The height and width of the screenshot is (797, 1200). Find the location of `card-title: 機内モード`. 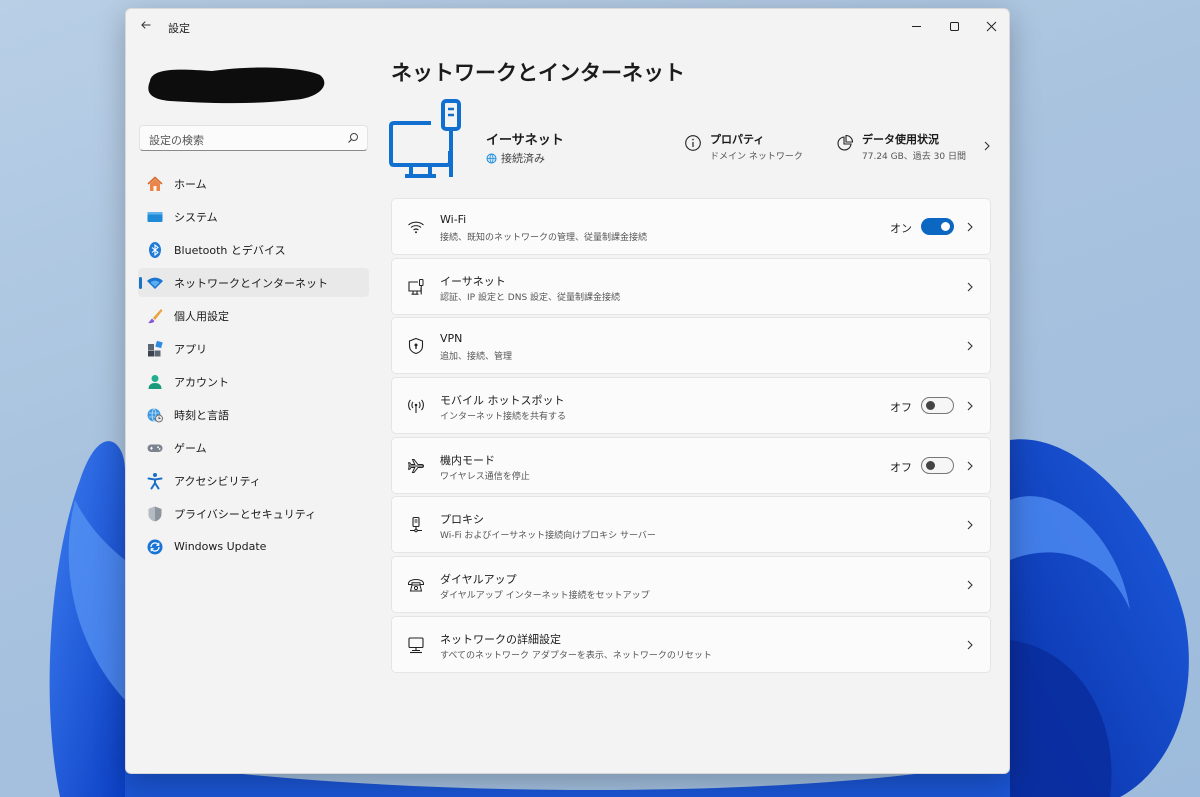

card-title: 機内モード is located at coordinates (467, 460).